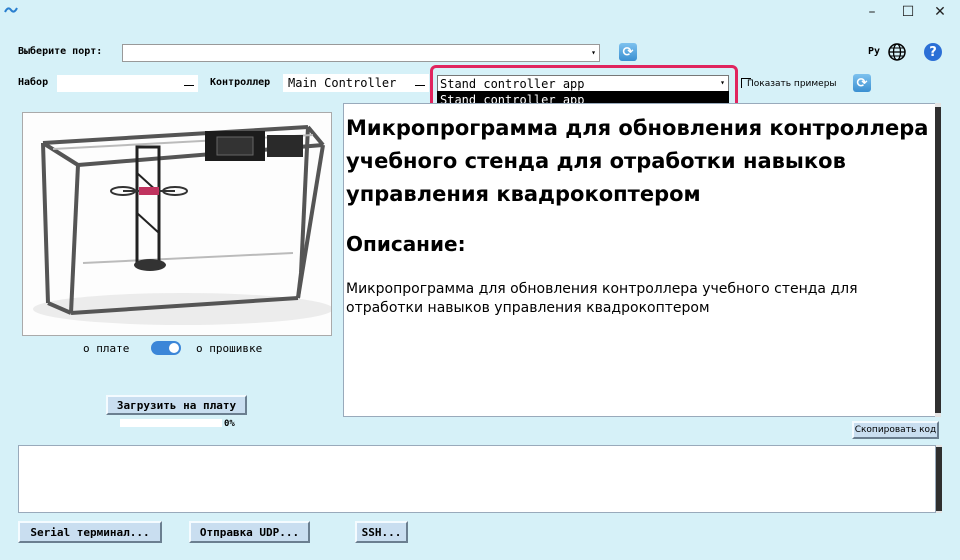 The height and width of the screenshot is (560, 960). I want to click on port-label: Выберите порт:, so click(60, 51).